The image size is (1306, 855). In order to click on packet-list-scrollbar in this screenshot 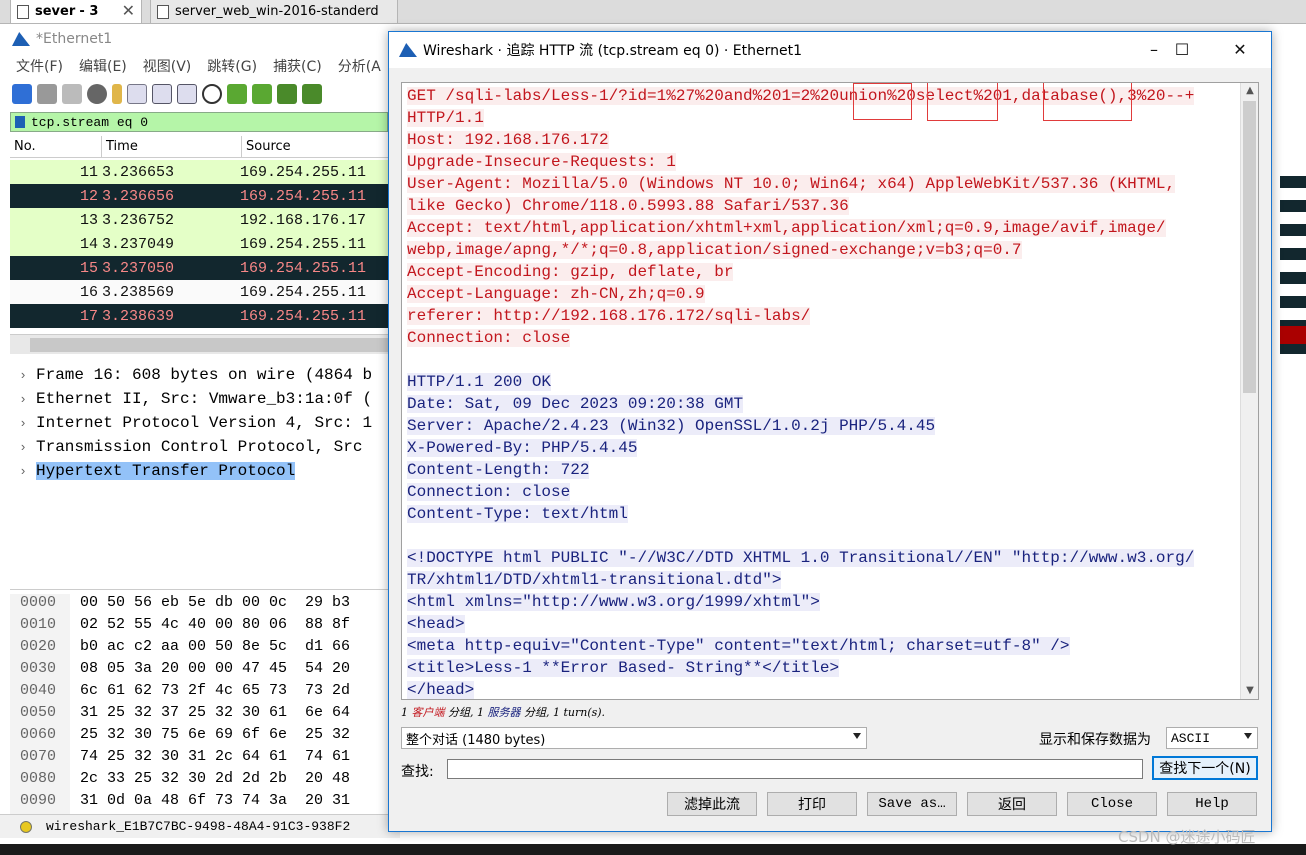, I will do `click(200, 344)`.